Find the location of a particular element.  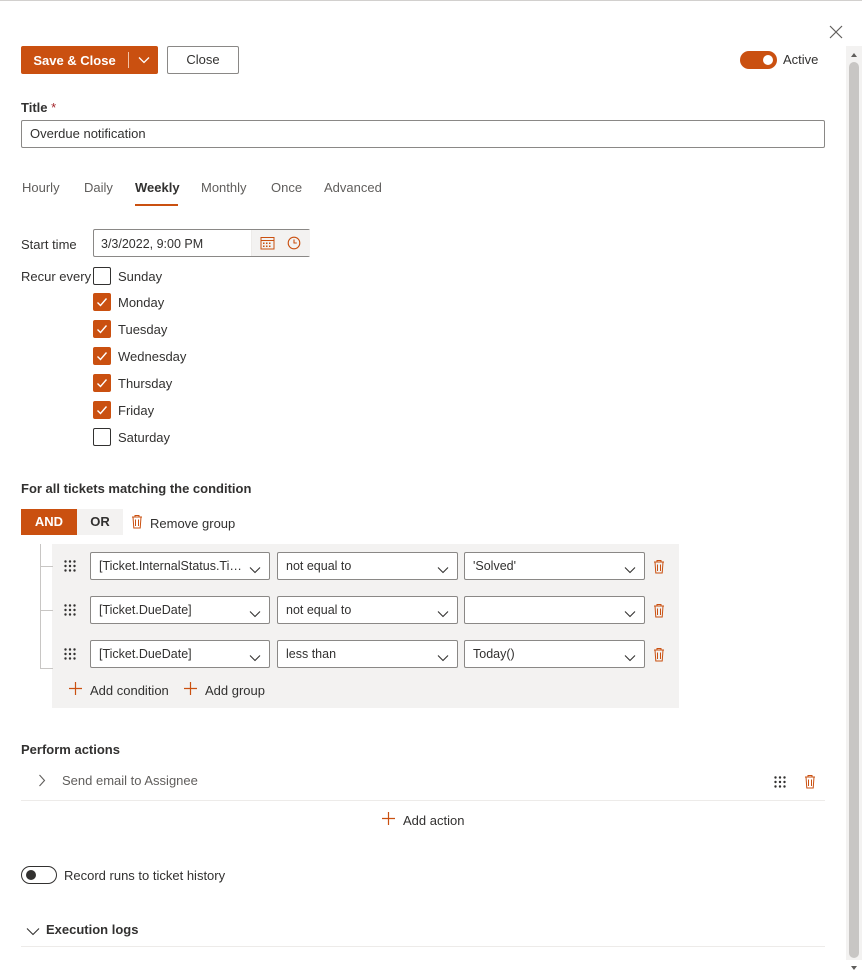

add-condition-label: Add condition is located at coordinates (129, 690).